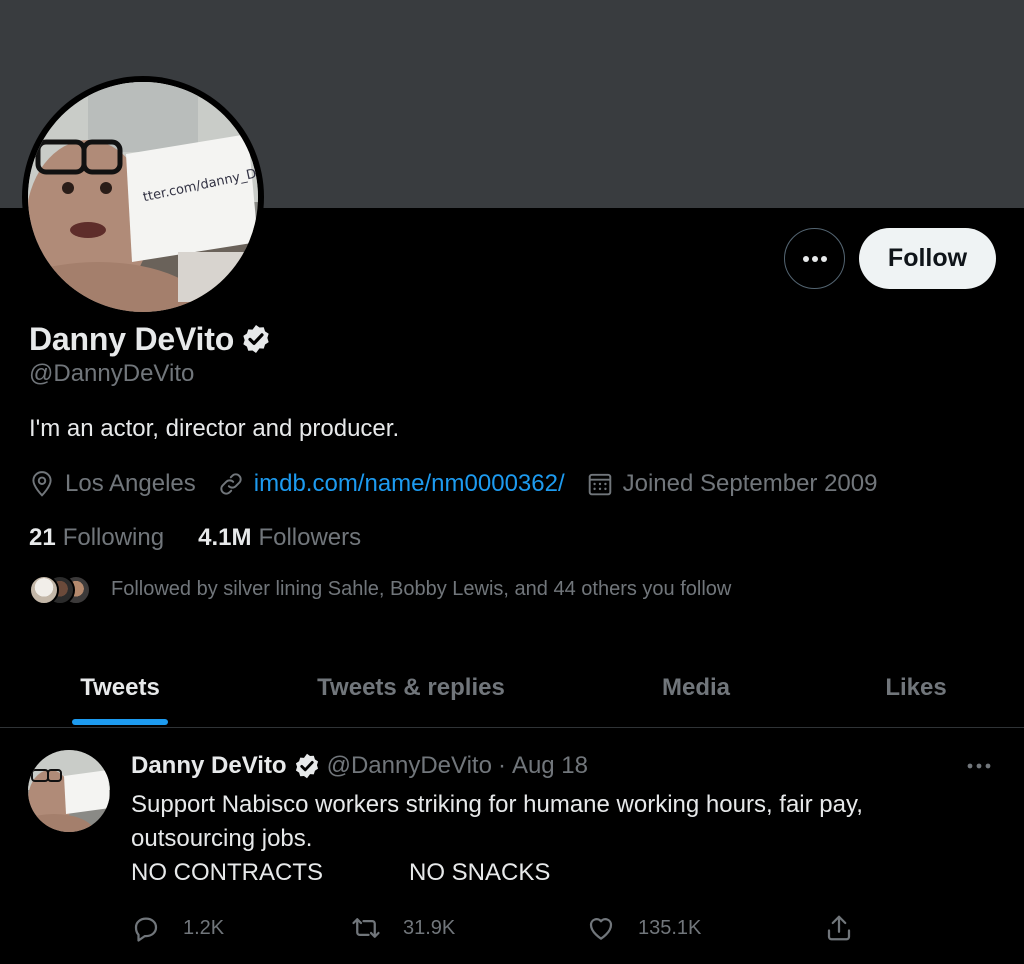 This screenshot has height=964, width=1024. Describe the element at coordinates (214, 428) in the screenshot. I see `profile-bio: I'm an actor, director and producer.` at that location.